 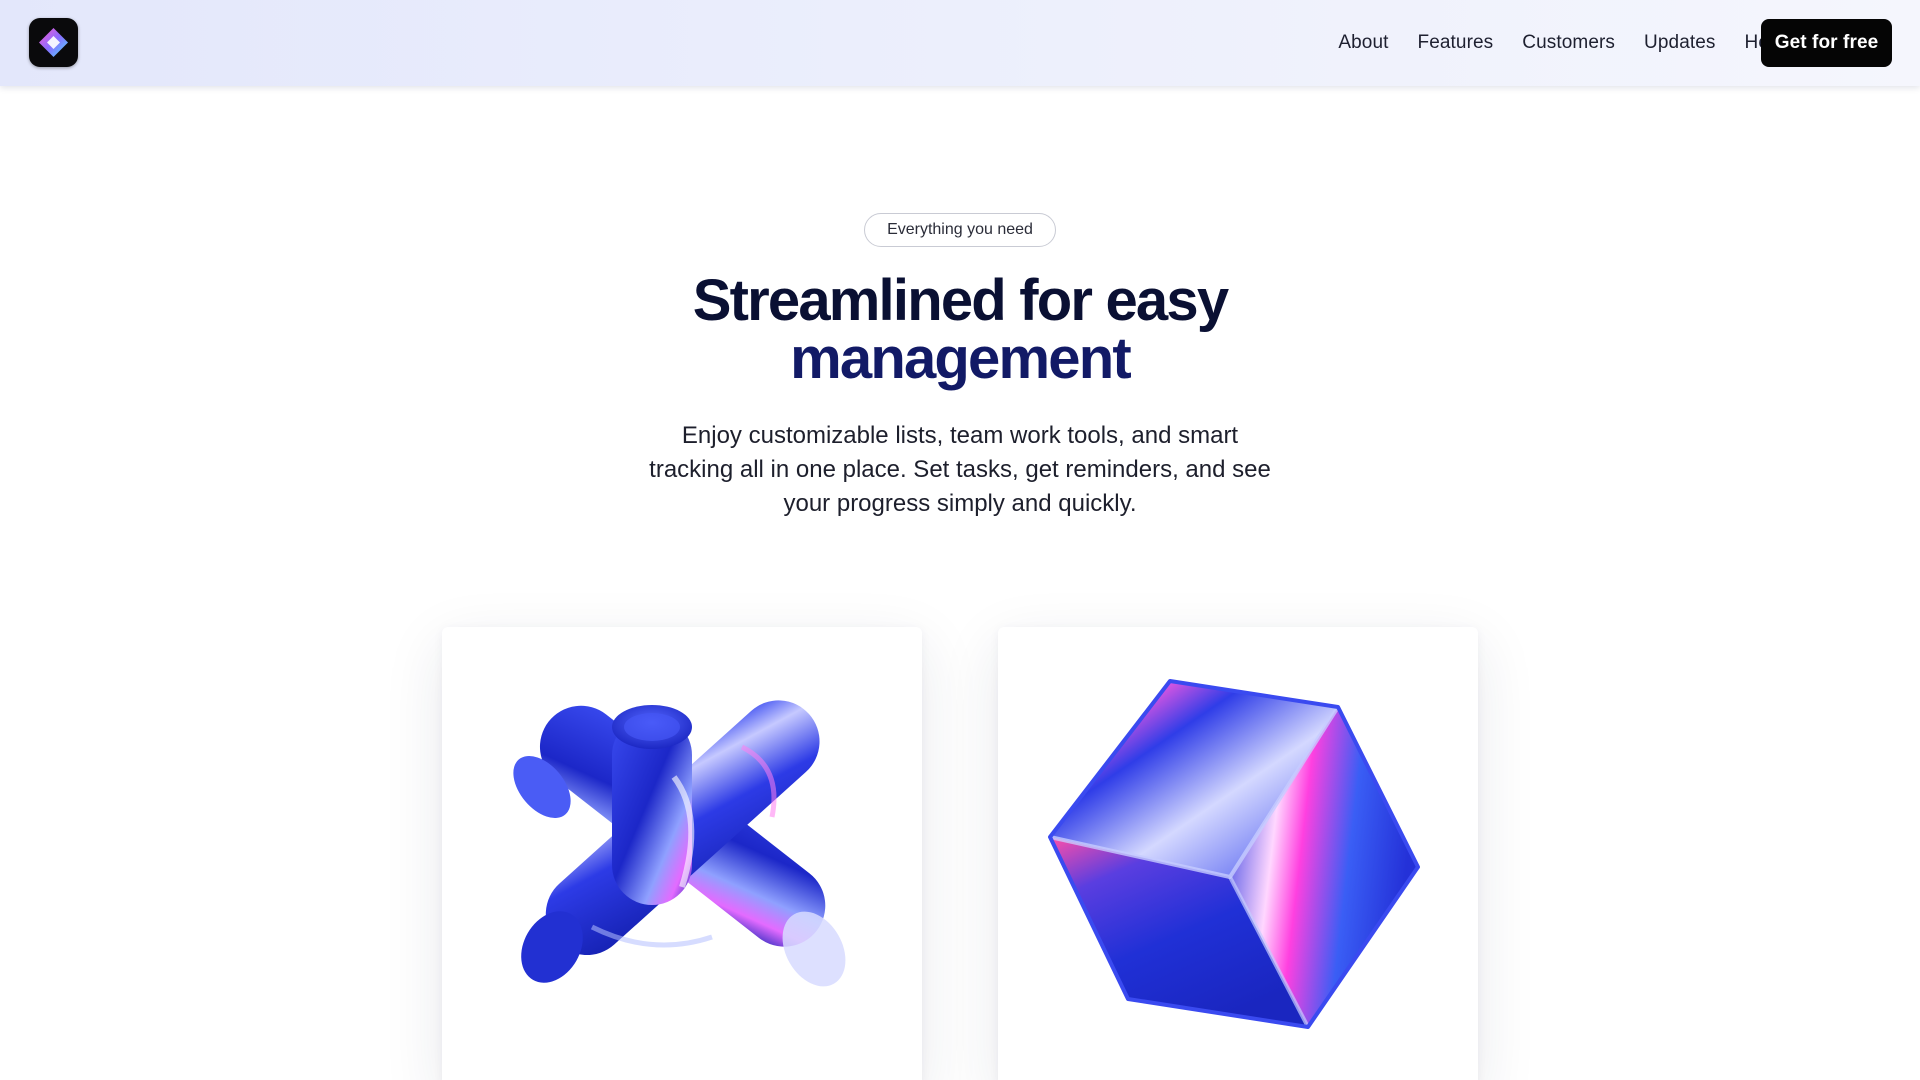 I want to click on cross-shape-icon, so click(x=679, y=843).